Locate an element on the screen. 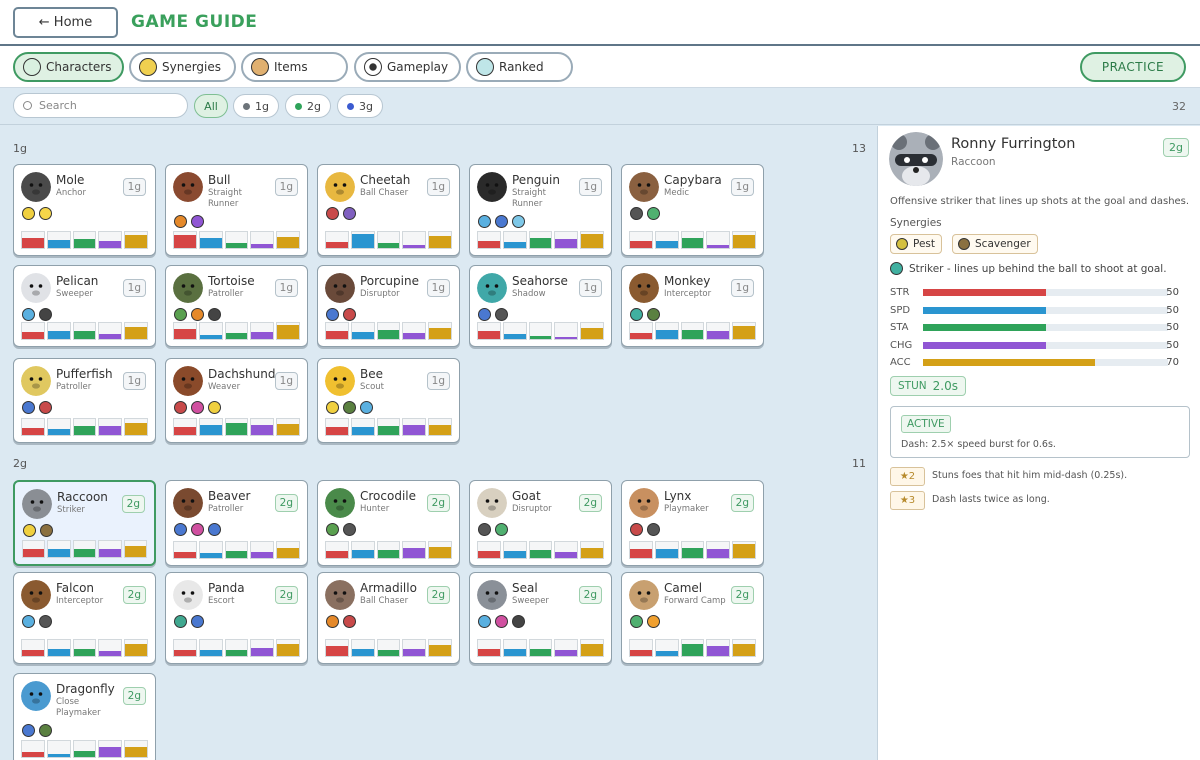 The width and height of the screenshot is (1200, 760). character-card-cheetah: Cheetah Ball Chaser 1g is located at coordinates (388, 210).